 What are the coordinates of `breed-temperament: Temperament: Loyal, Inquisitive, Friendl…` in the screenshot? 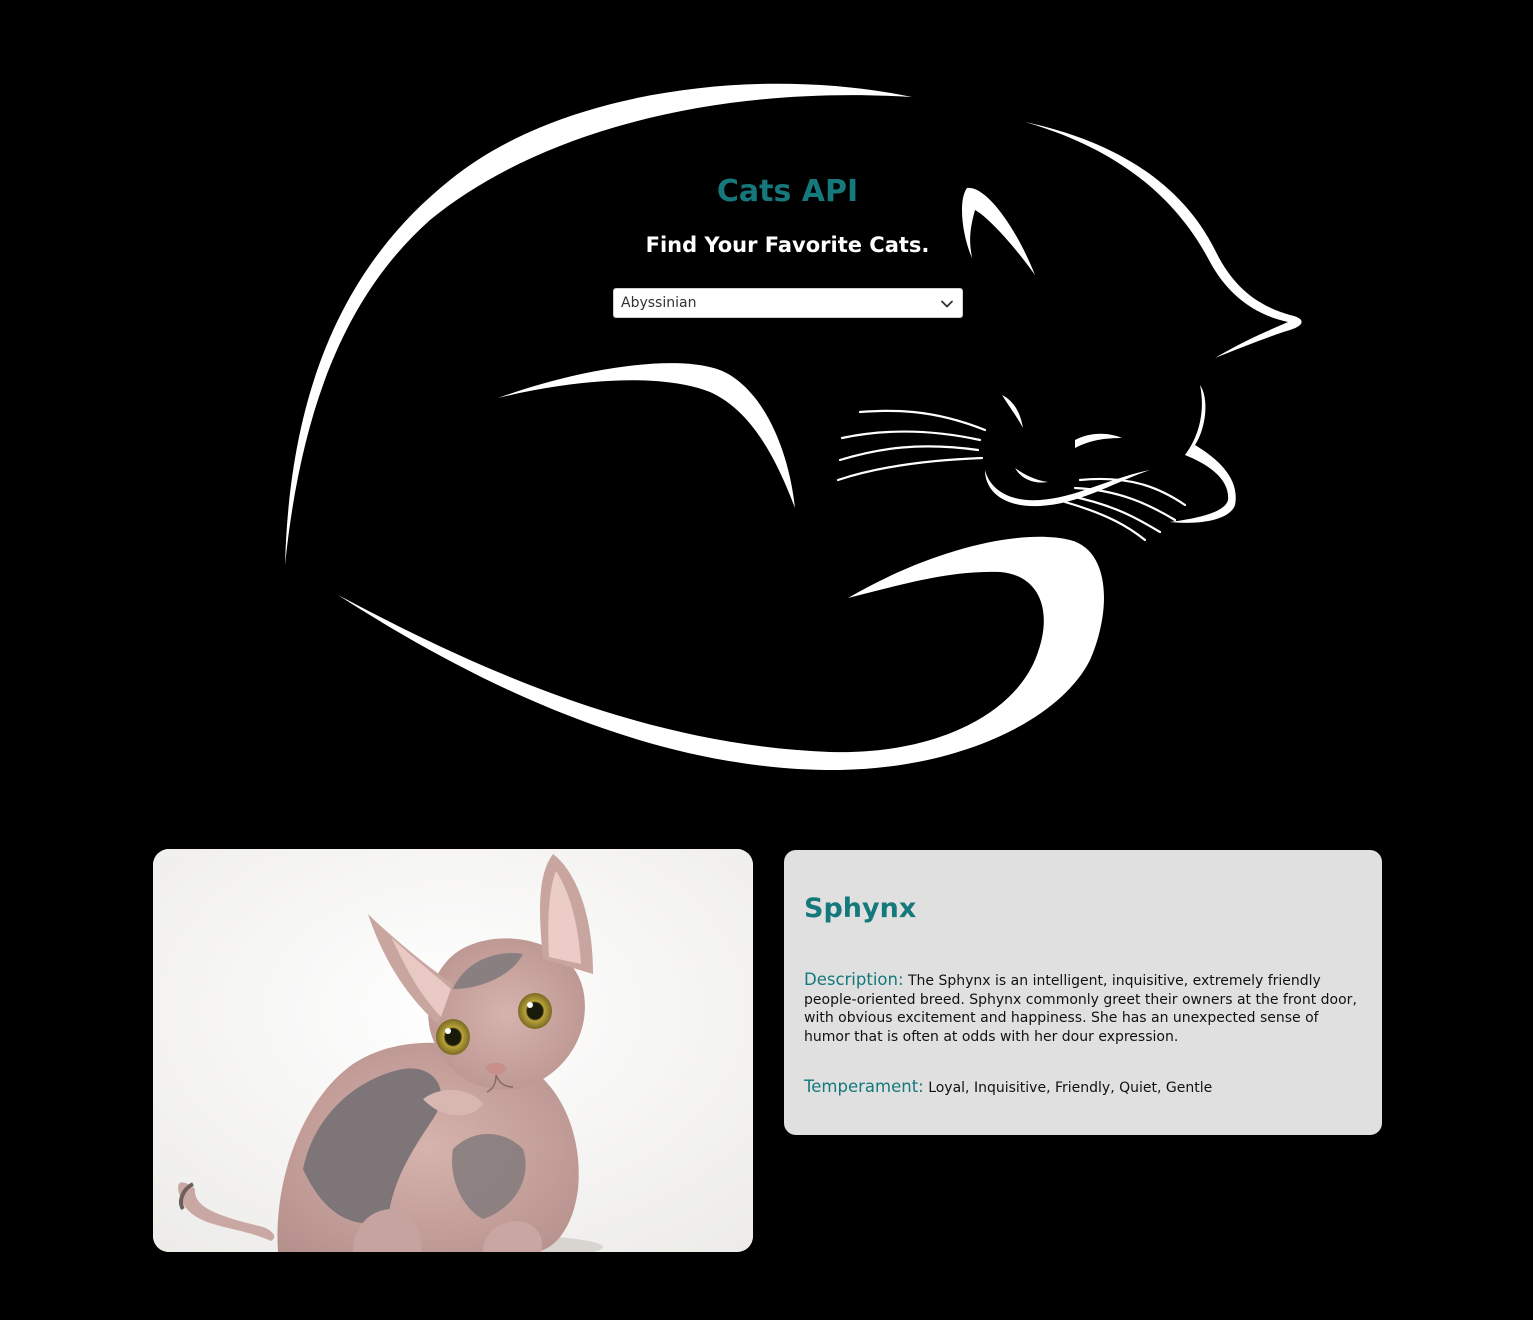 It's located at (1084, 1087).